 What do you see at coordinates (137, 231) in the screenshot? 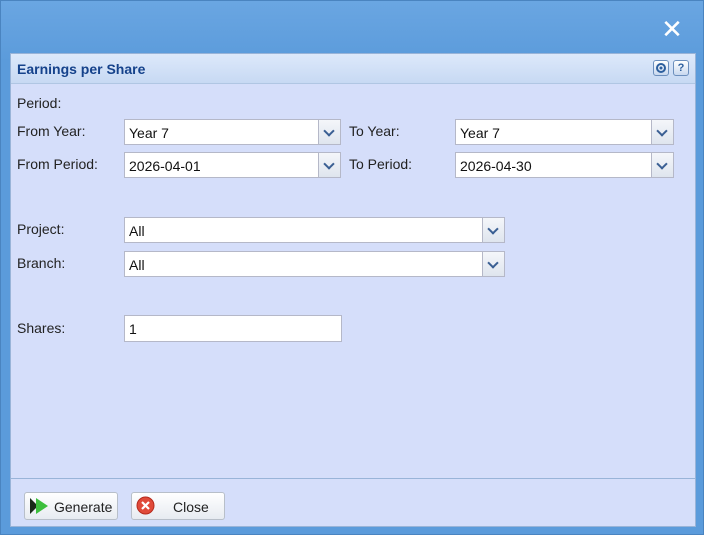
I see `project-value: All` at bounding box center [137, 231].